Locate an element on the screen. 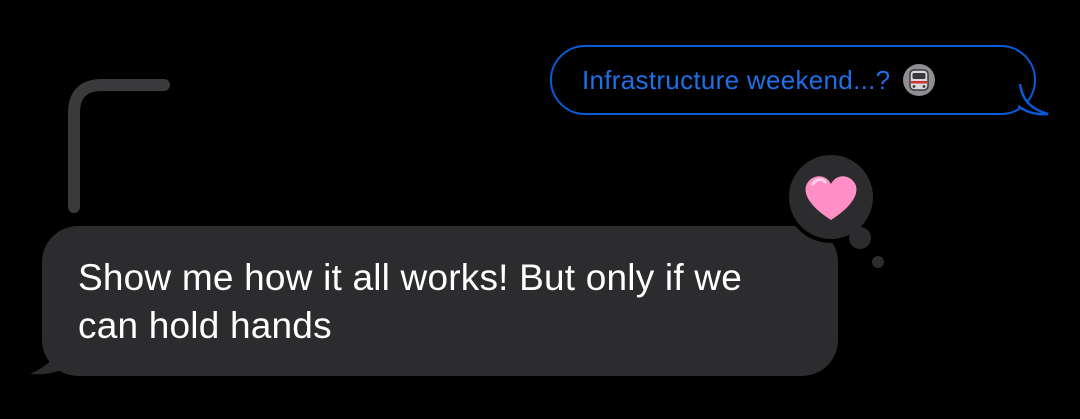 This screenshot has width=1080, height=419. train-icon is located at coordinates (919, 80).